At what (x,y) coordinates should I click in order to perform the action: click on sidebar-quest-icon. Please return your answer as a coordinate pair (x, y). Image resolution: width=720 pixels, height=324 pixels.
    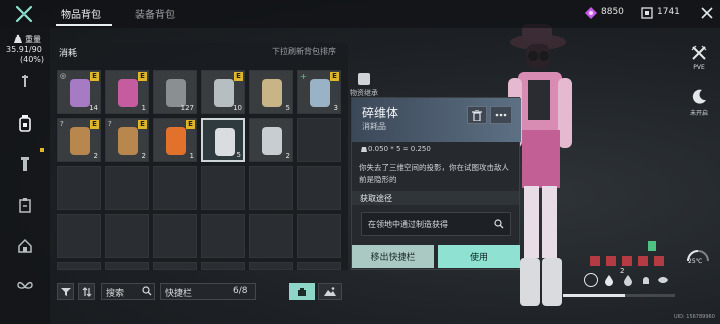
    Looking at the image, I should click on (25, 205).